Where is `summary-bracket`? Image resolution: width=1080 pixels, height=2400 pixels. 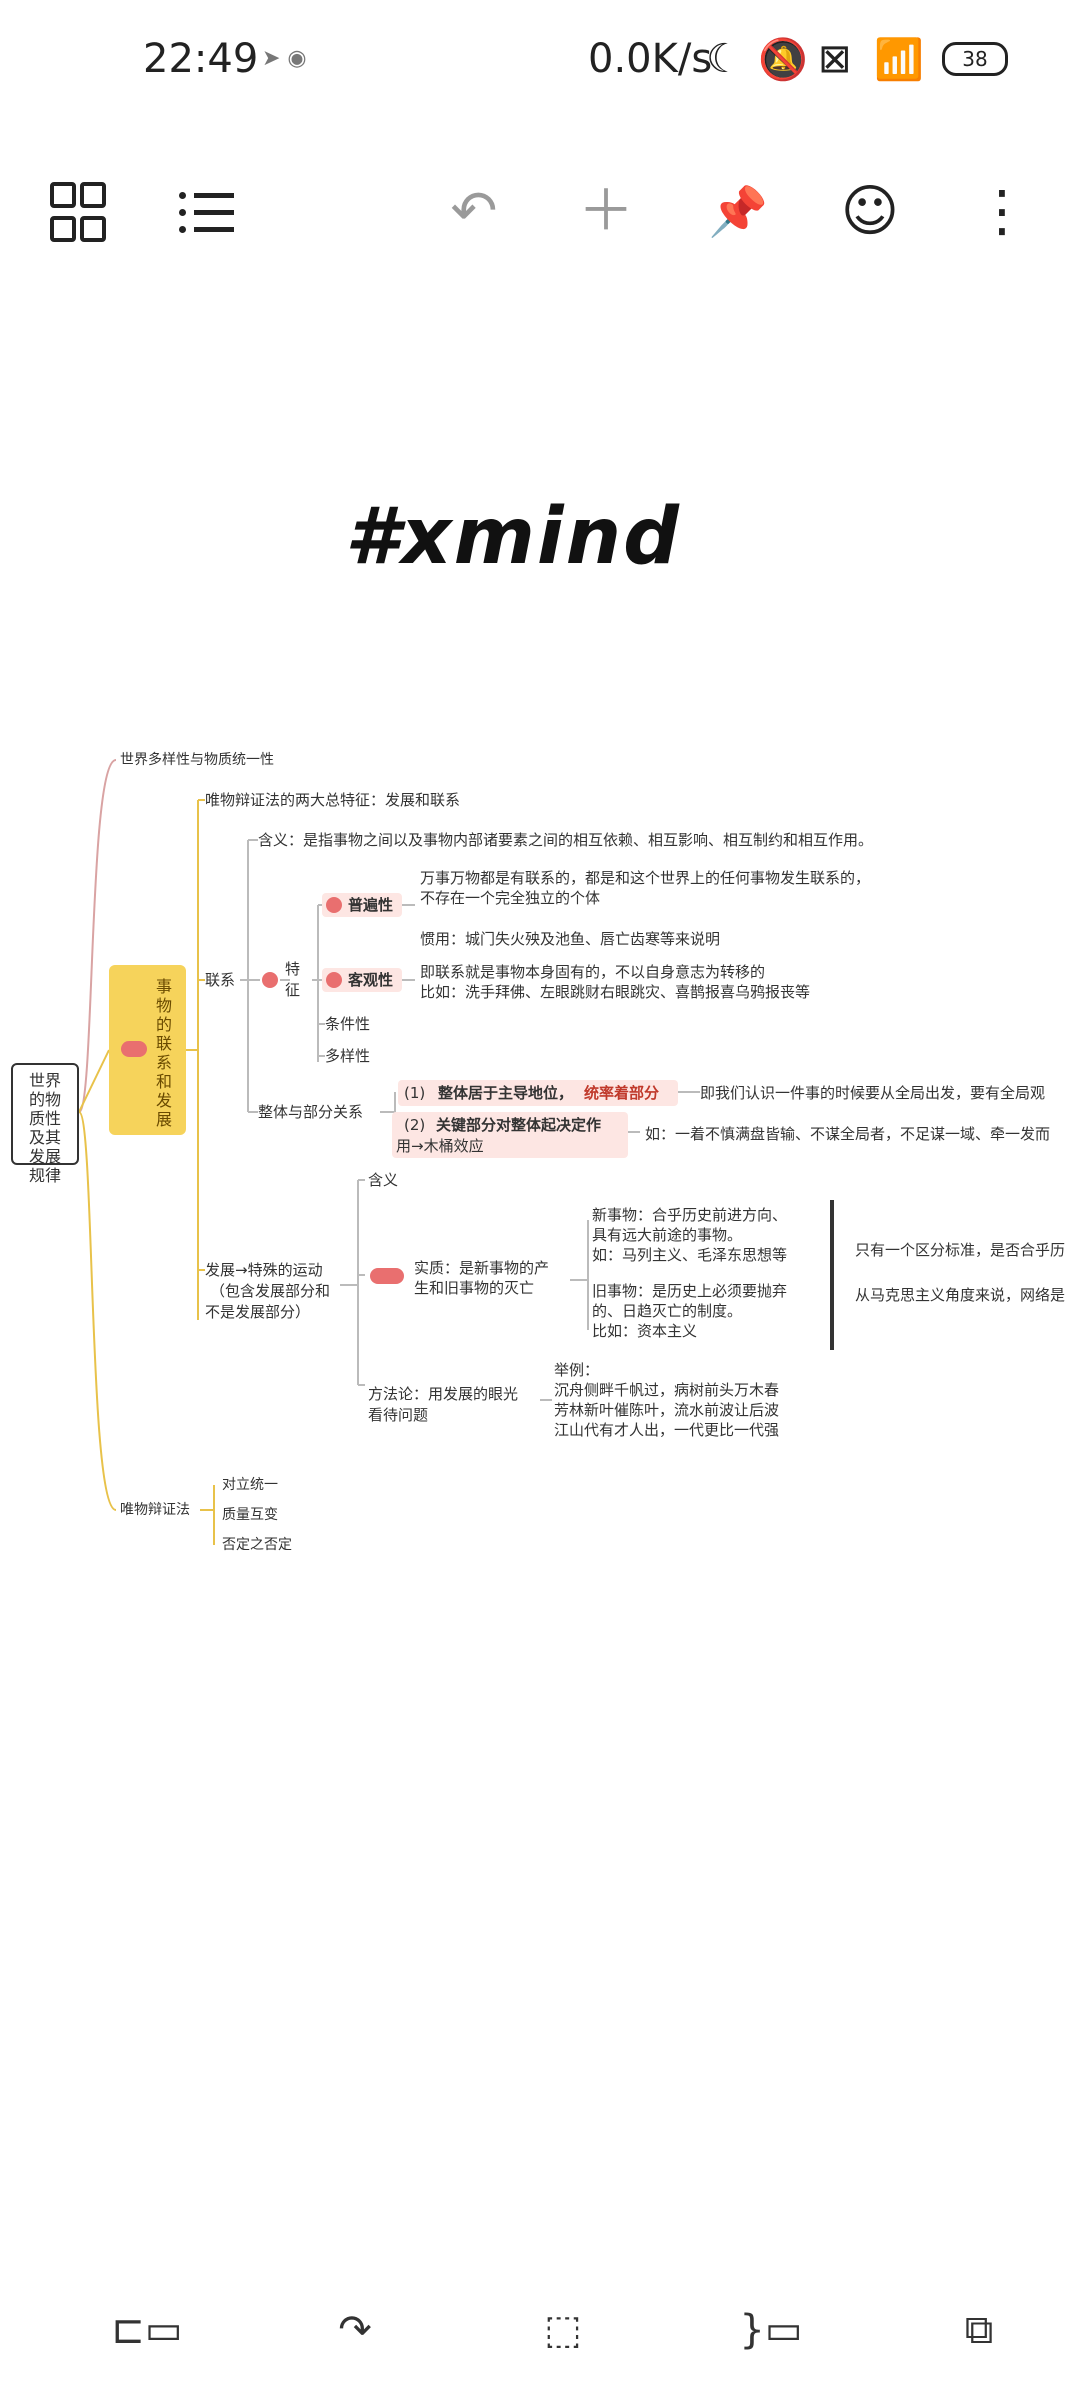 summary-bracket is located at coordinates (832, 1275).